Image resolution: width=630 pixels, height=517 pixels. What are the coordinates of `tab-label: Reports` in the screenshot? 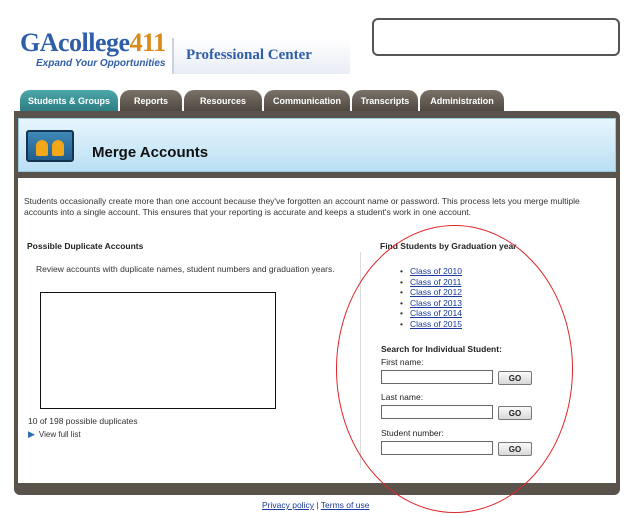 It's located at (150, 101).